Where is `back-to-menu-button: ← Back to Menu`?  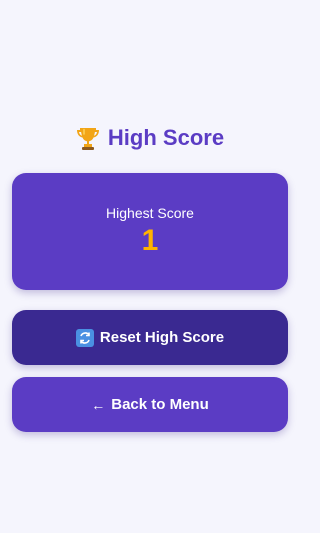 back-to-menu-button: ← Back to Menu is located at coordinates (150, 404).